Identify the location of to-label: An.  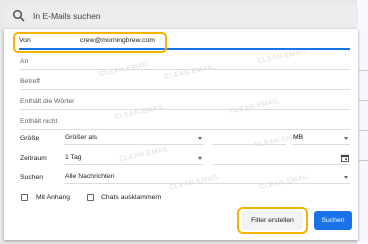
(24, 61).